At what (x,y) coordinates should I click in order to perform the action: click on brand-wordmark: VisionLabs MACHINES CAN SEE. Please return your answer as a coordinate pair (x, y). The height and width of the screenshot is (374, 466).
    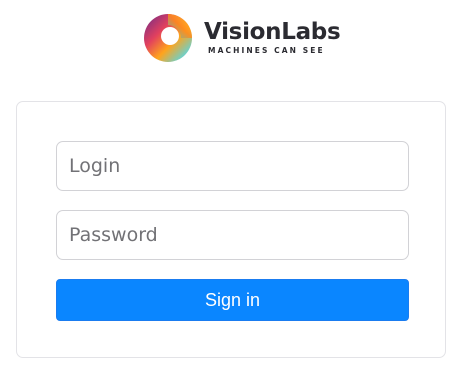
    Looking at the image, I should click on (272, 37).